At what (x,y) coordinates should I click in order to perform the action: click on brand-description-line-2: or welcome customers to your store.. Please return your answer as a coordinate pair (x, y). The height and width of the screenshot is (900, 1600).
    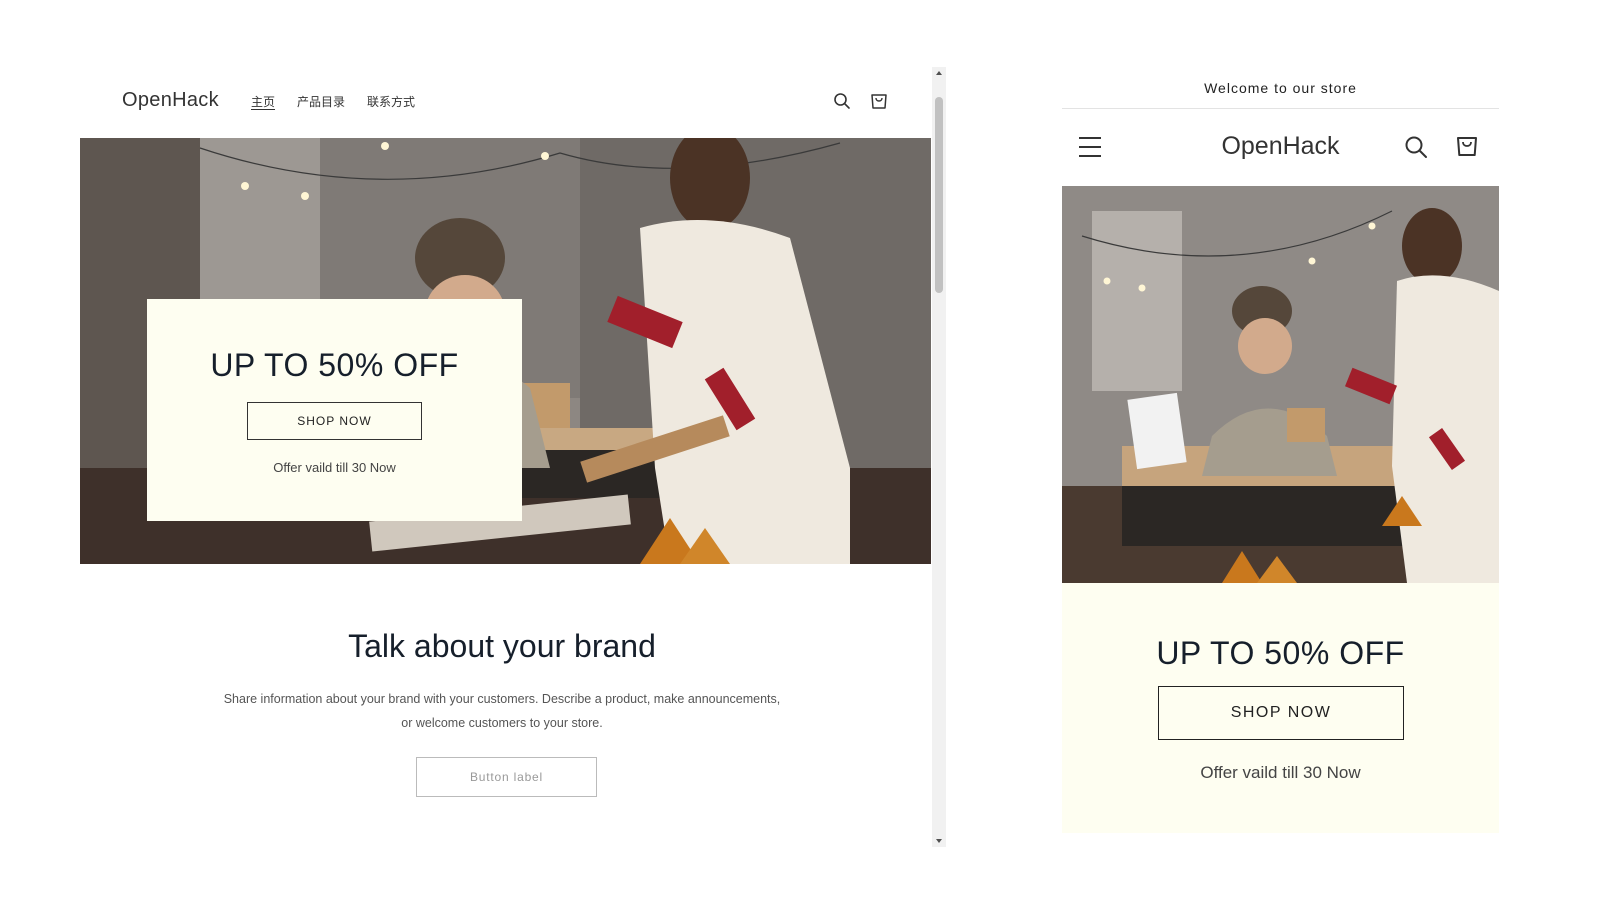
    Looking at the image, I should click on (502, 723).